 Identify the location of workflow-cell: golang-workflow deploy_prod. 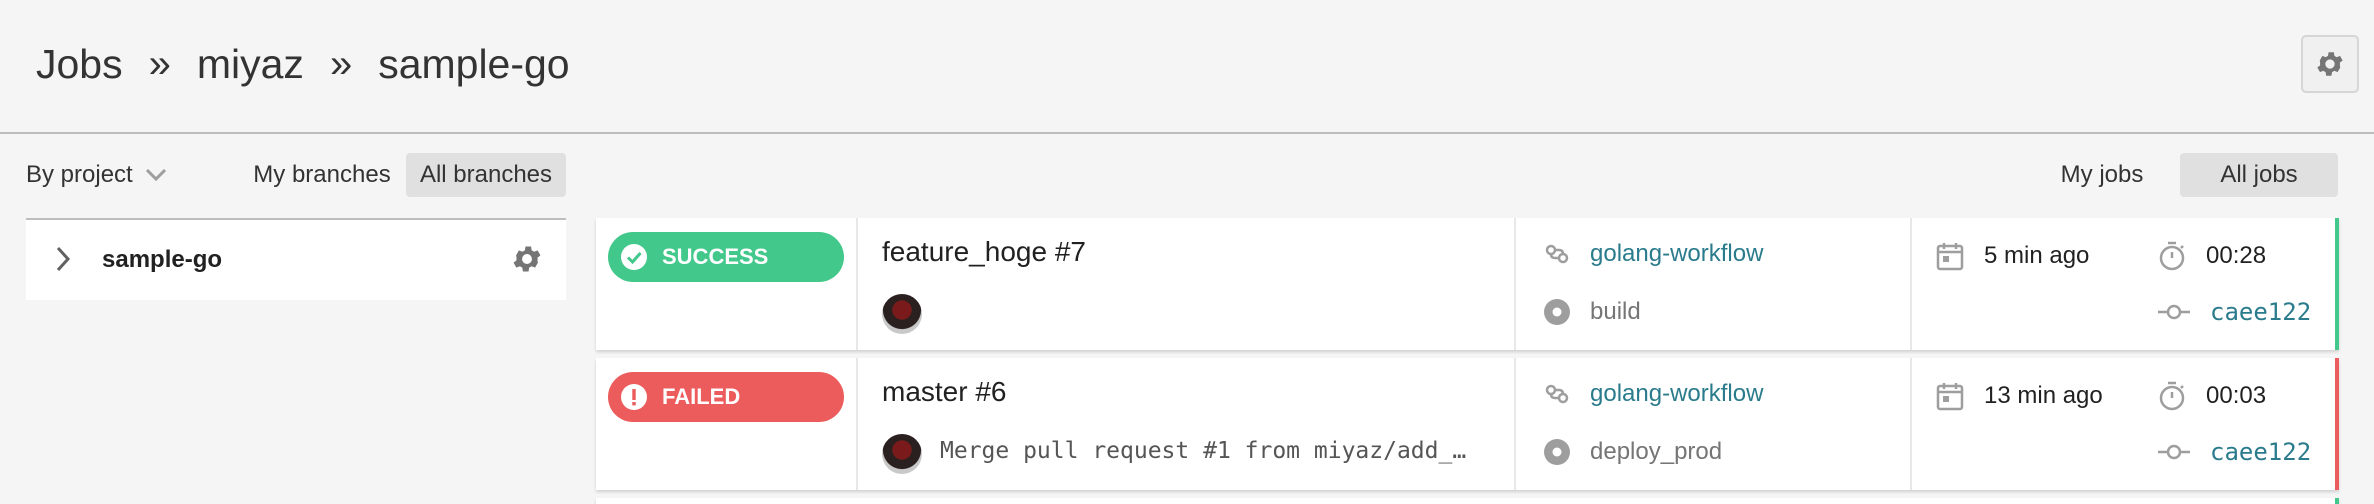
(1714, 424).